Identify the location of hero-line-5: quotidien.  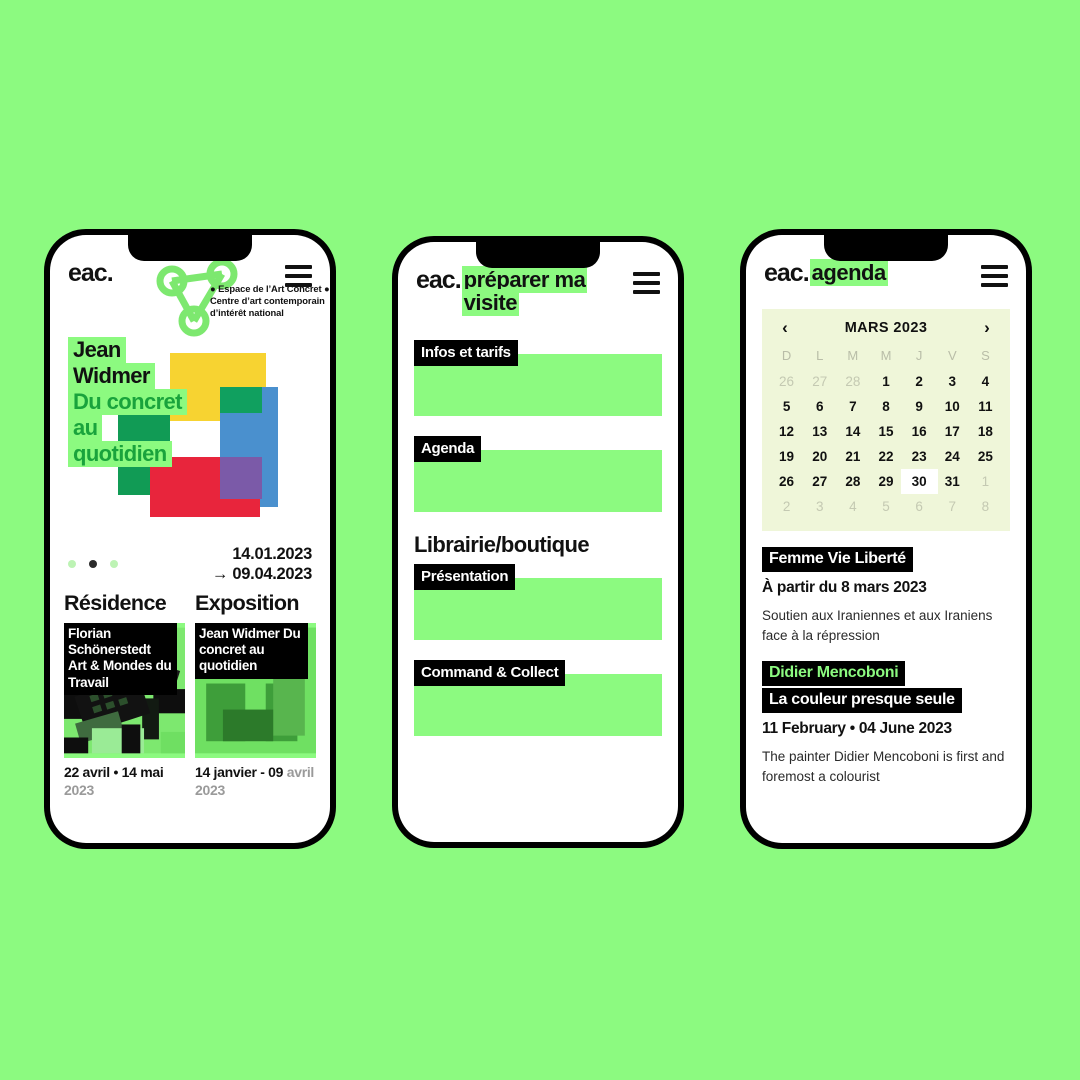
(120, 453).